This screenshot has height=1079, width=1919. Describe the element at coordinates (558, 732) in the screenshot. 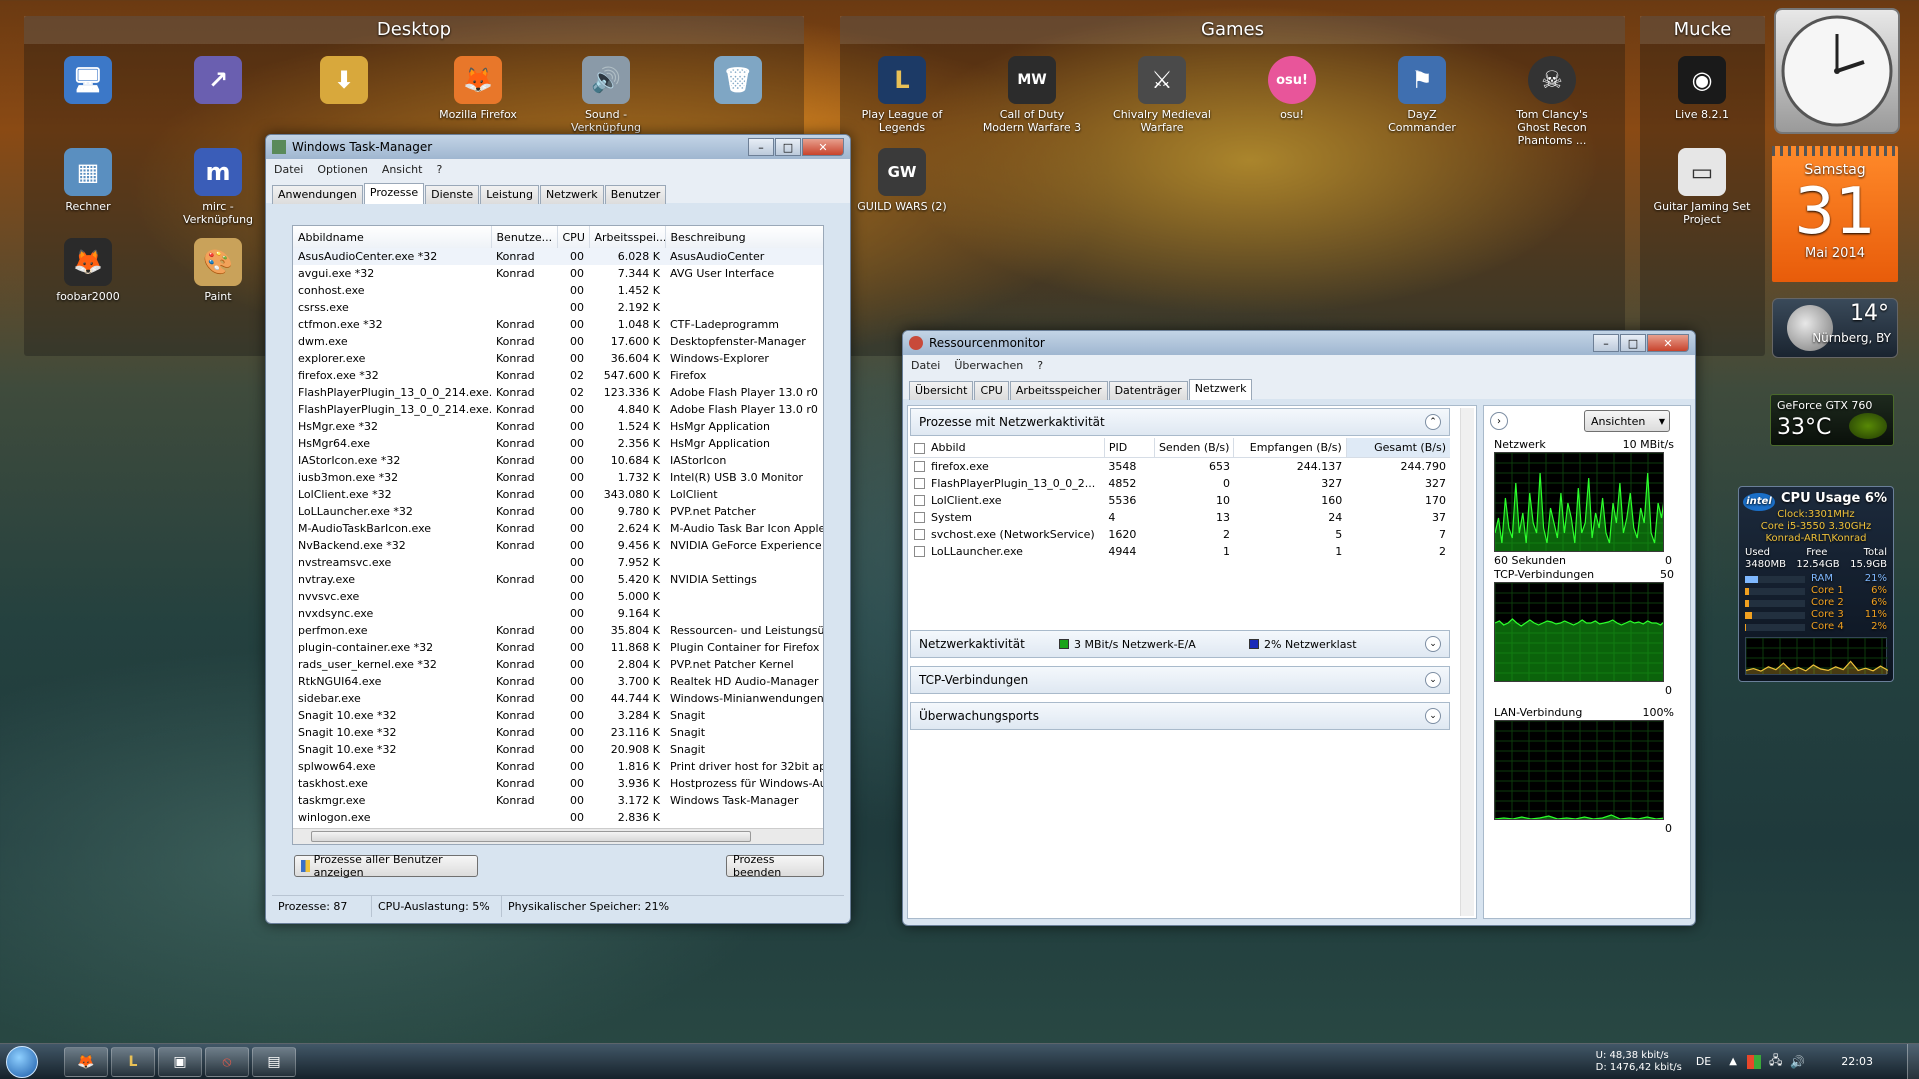

I see `table-row: Snagit 10.exe *32 Konrad 00 23.116 K Snagit` at that location.